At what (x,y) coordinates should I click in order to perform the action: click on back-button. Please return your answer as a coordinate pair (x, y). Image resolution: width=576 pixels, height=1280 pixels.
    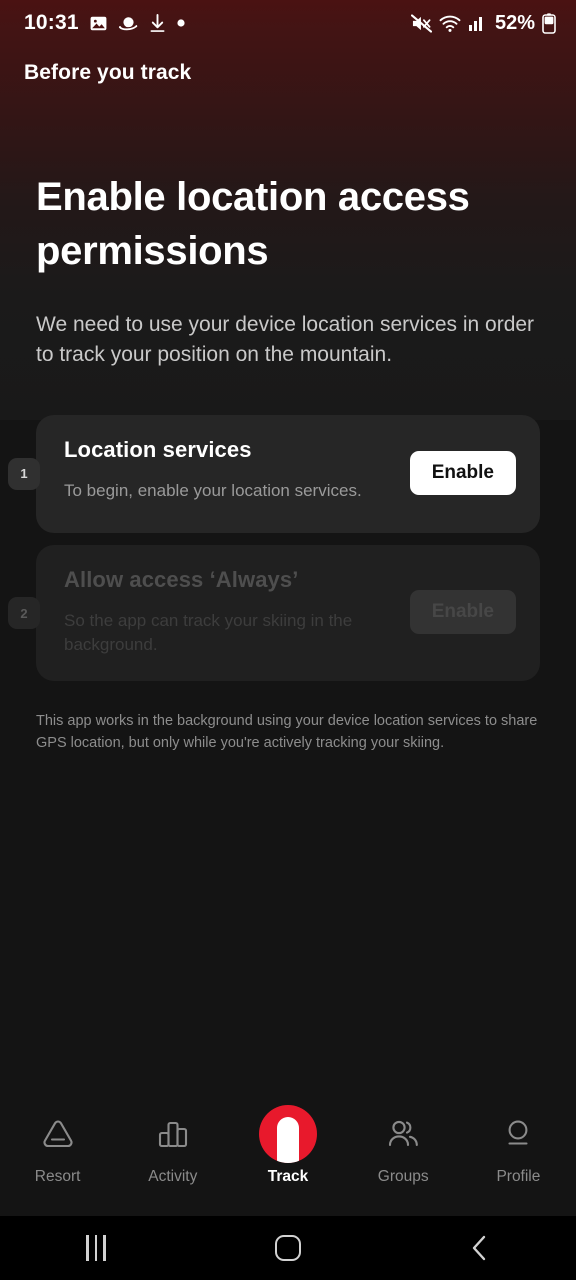
    Looking at the image, I should click on (480, 1248).